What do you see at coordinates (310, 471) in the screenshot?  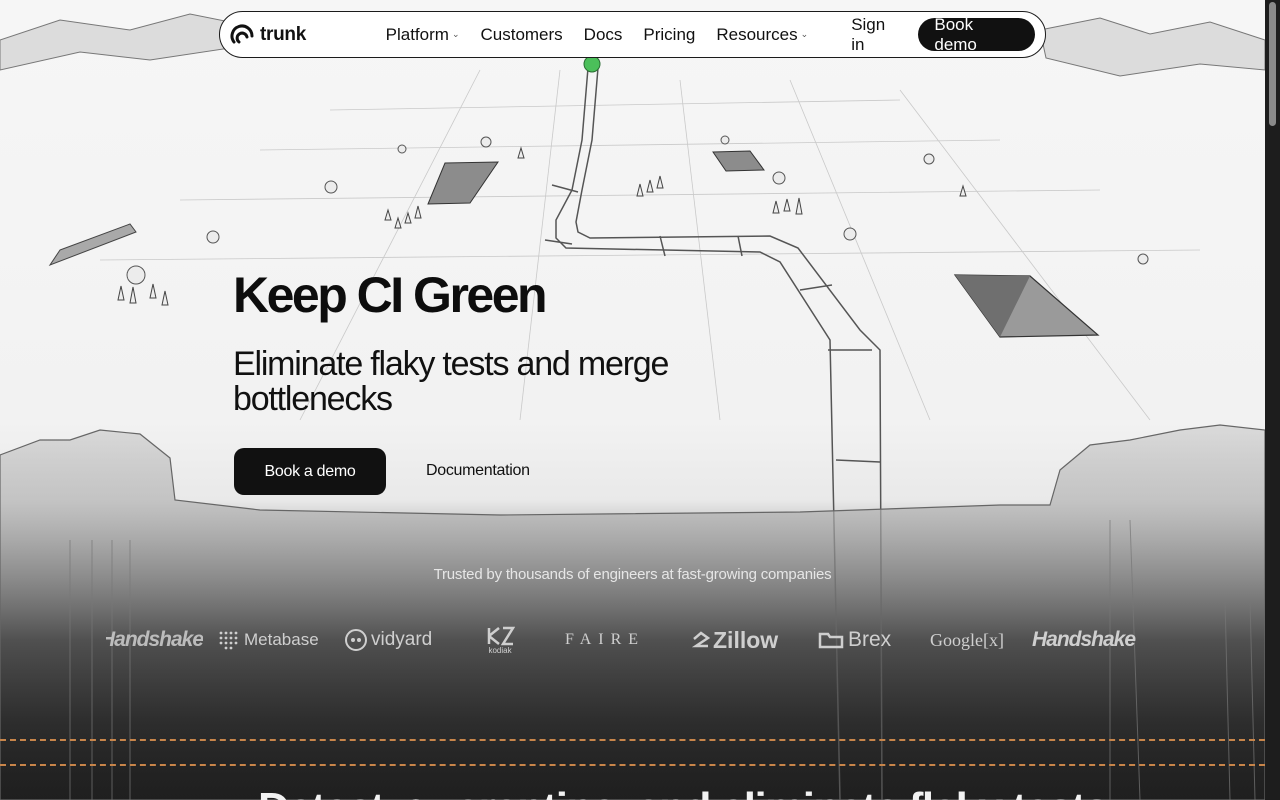 I see `hero-book-demo-button: Book a demo` at bounding box center [310, 471].